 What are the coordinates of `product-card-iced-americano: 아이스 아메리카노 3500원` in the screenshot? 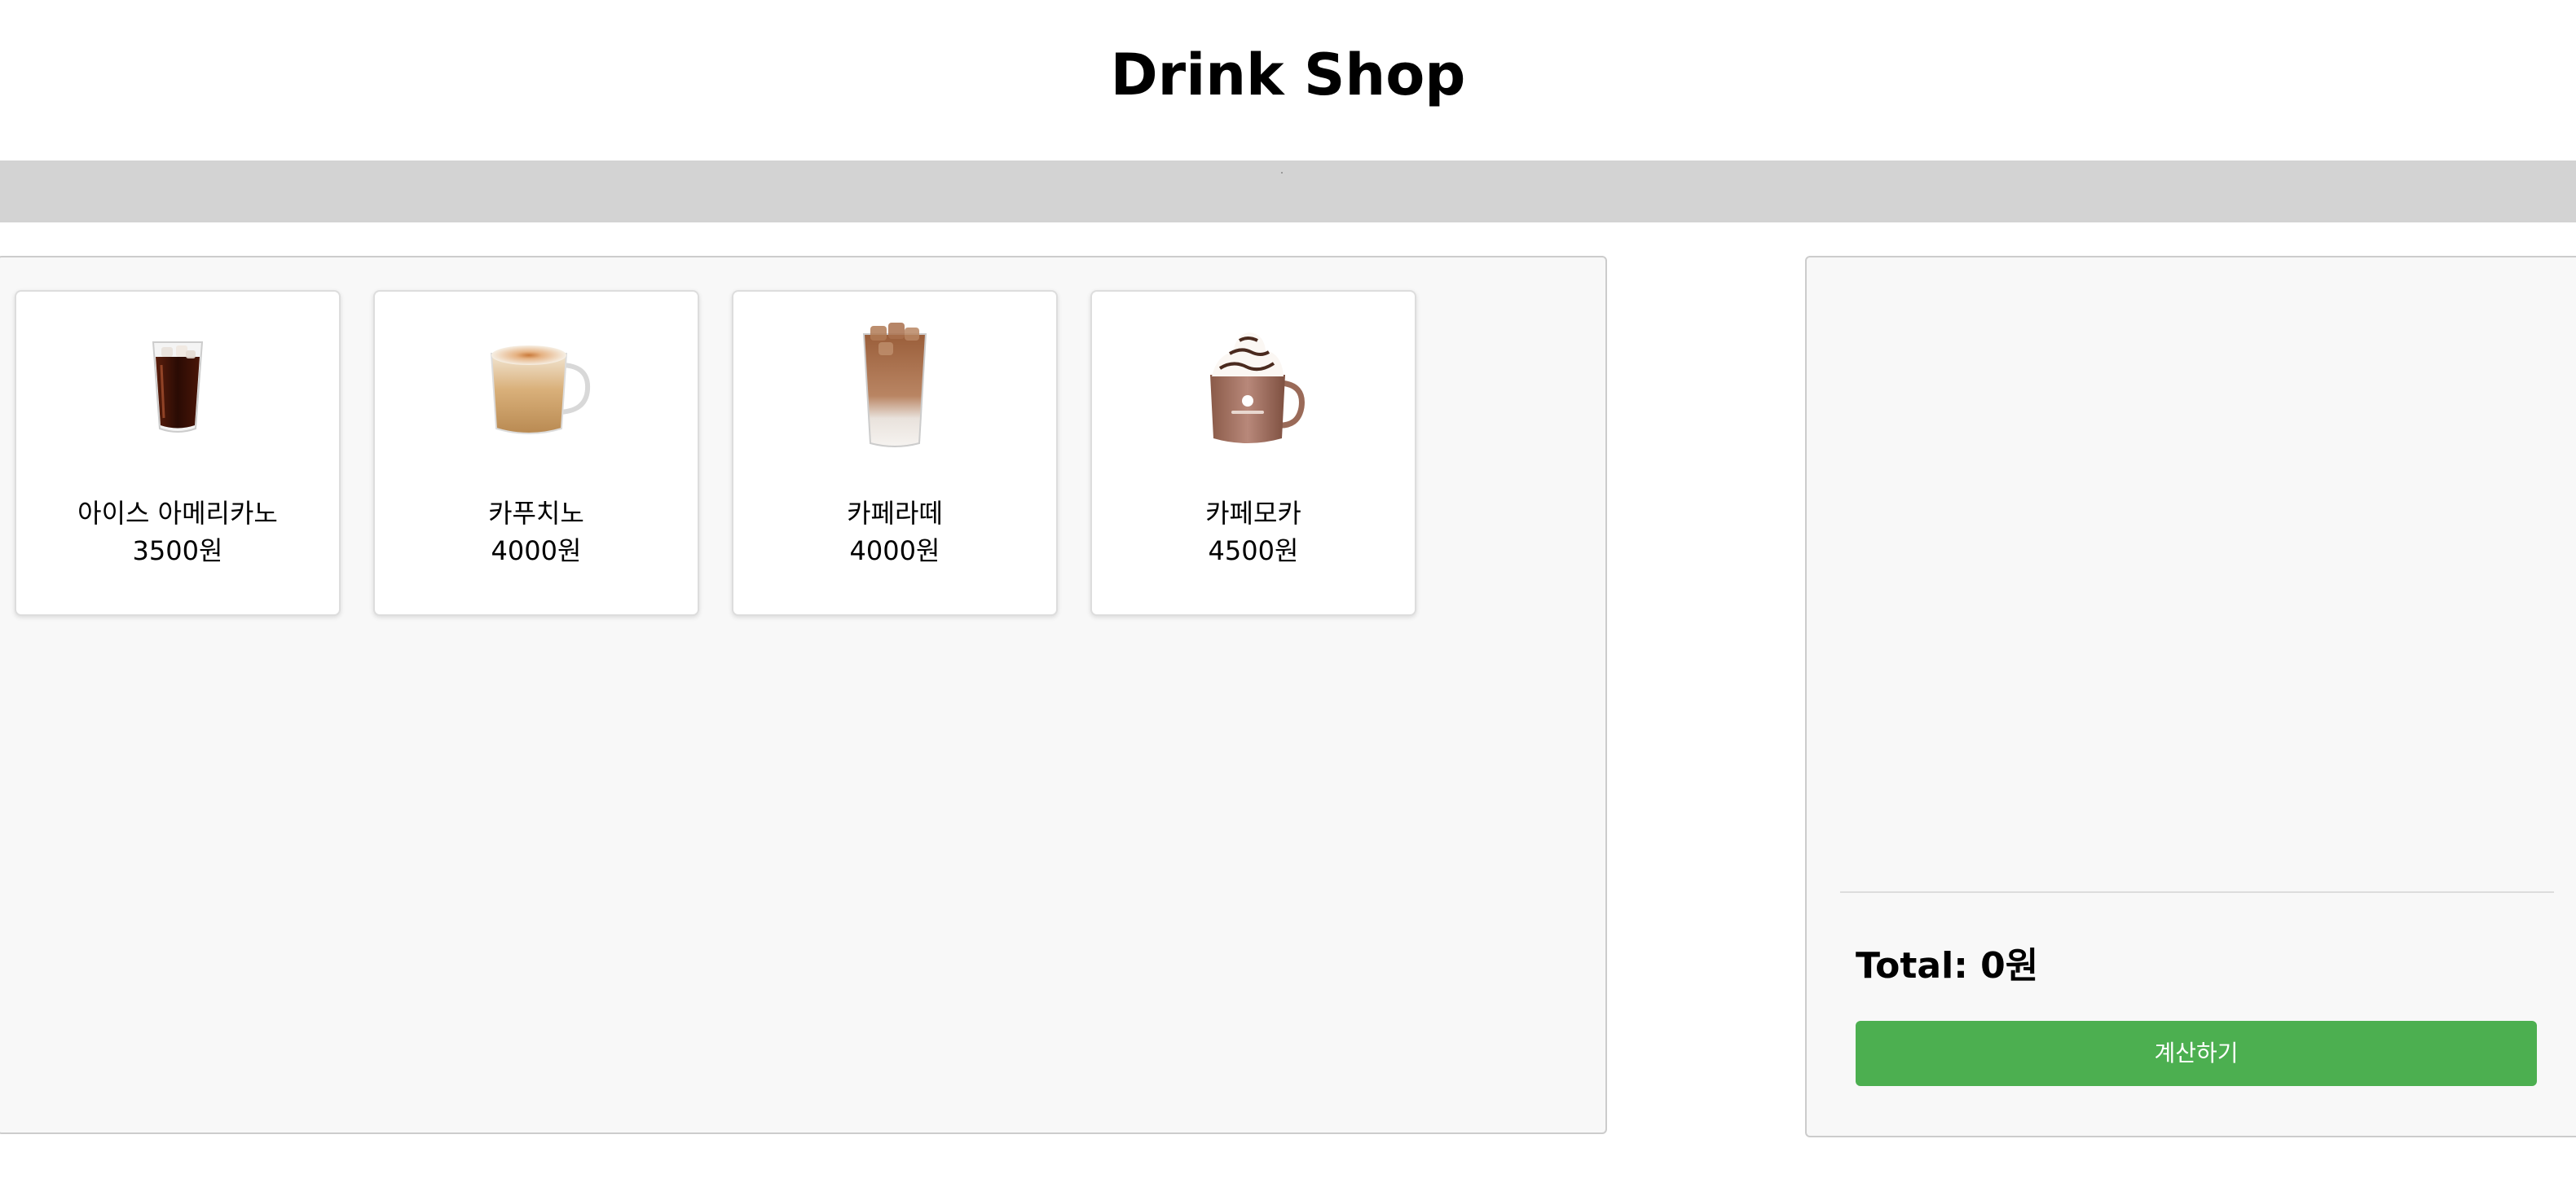 It's located at (178, 453).